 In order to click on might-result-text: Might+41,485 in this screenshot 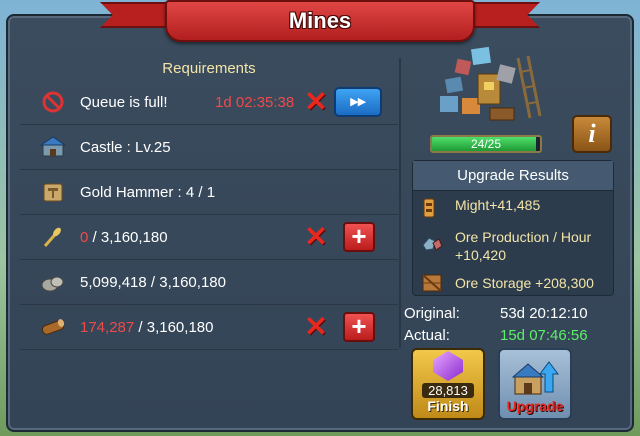, I will do `click(498, 205)`.